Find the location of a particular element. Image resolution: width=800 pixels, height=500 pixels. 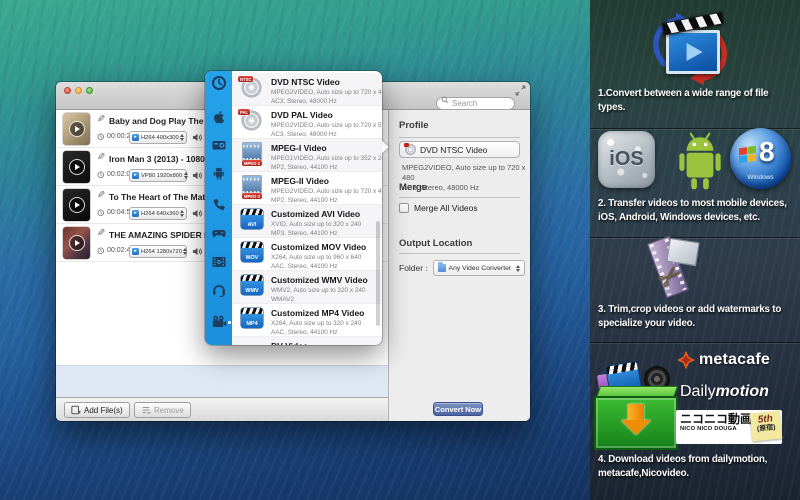

format-type-icon: WMV is located at coordinates (252, 286).